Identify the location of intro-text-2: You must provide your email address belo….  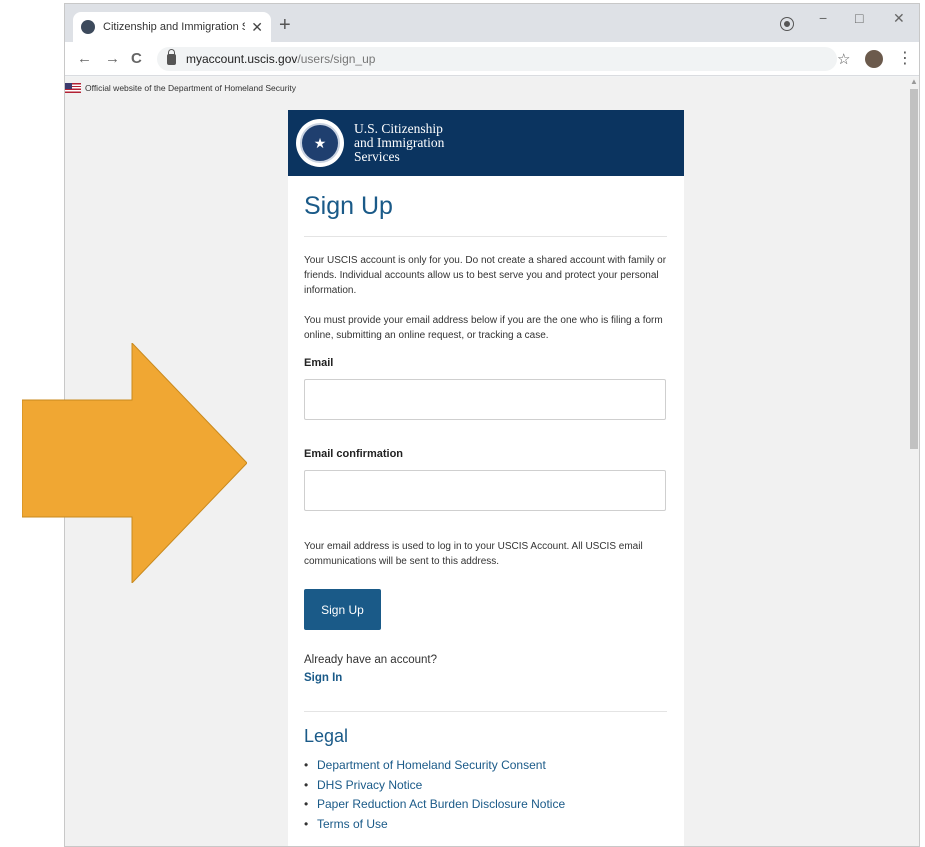
(483, 328).